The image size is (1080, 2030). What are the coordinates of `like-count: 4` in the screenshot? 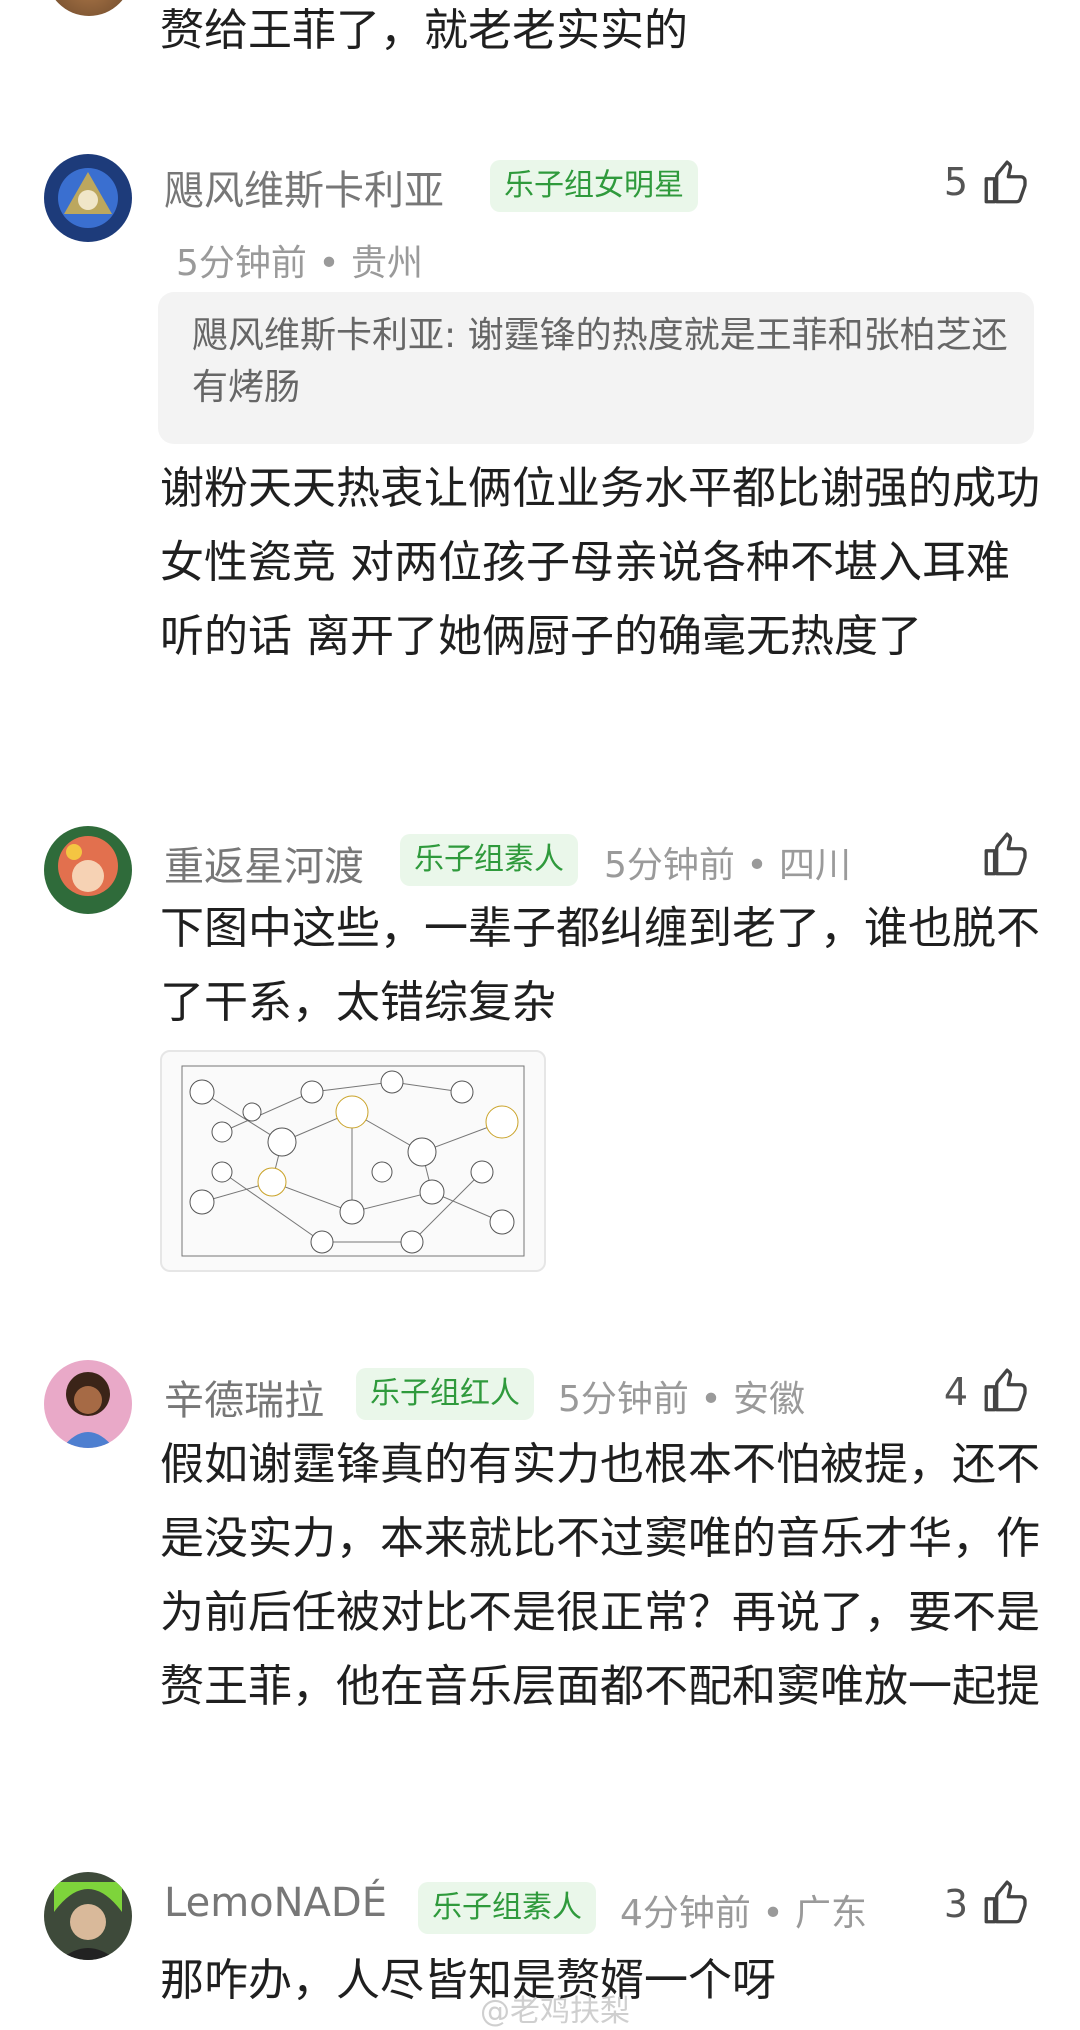 It's located at (955, 1392).